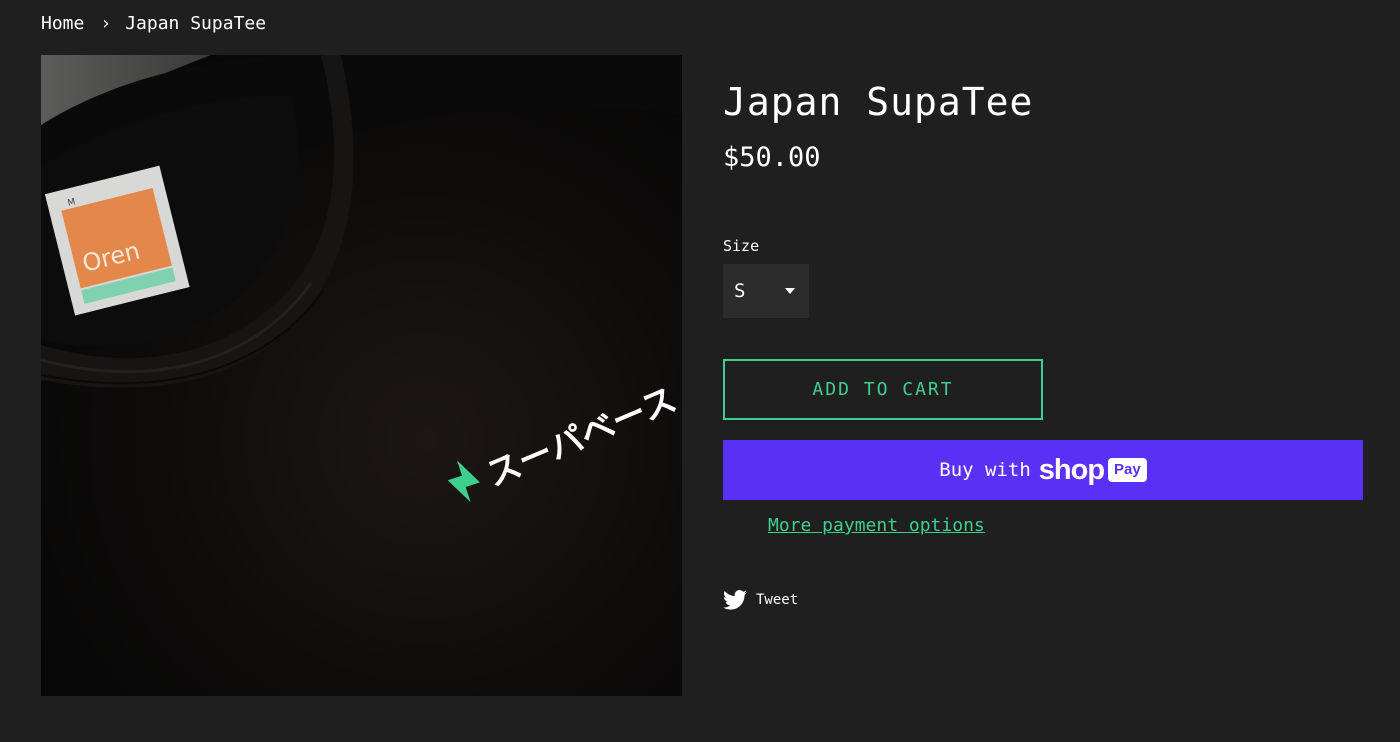 The width and height of the screenshot is (1400, 742). Describe the element at coordinates (876, 526) in the screenshot. I see `more-payment-options-link: More payment options` at that location.